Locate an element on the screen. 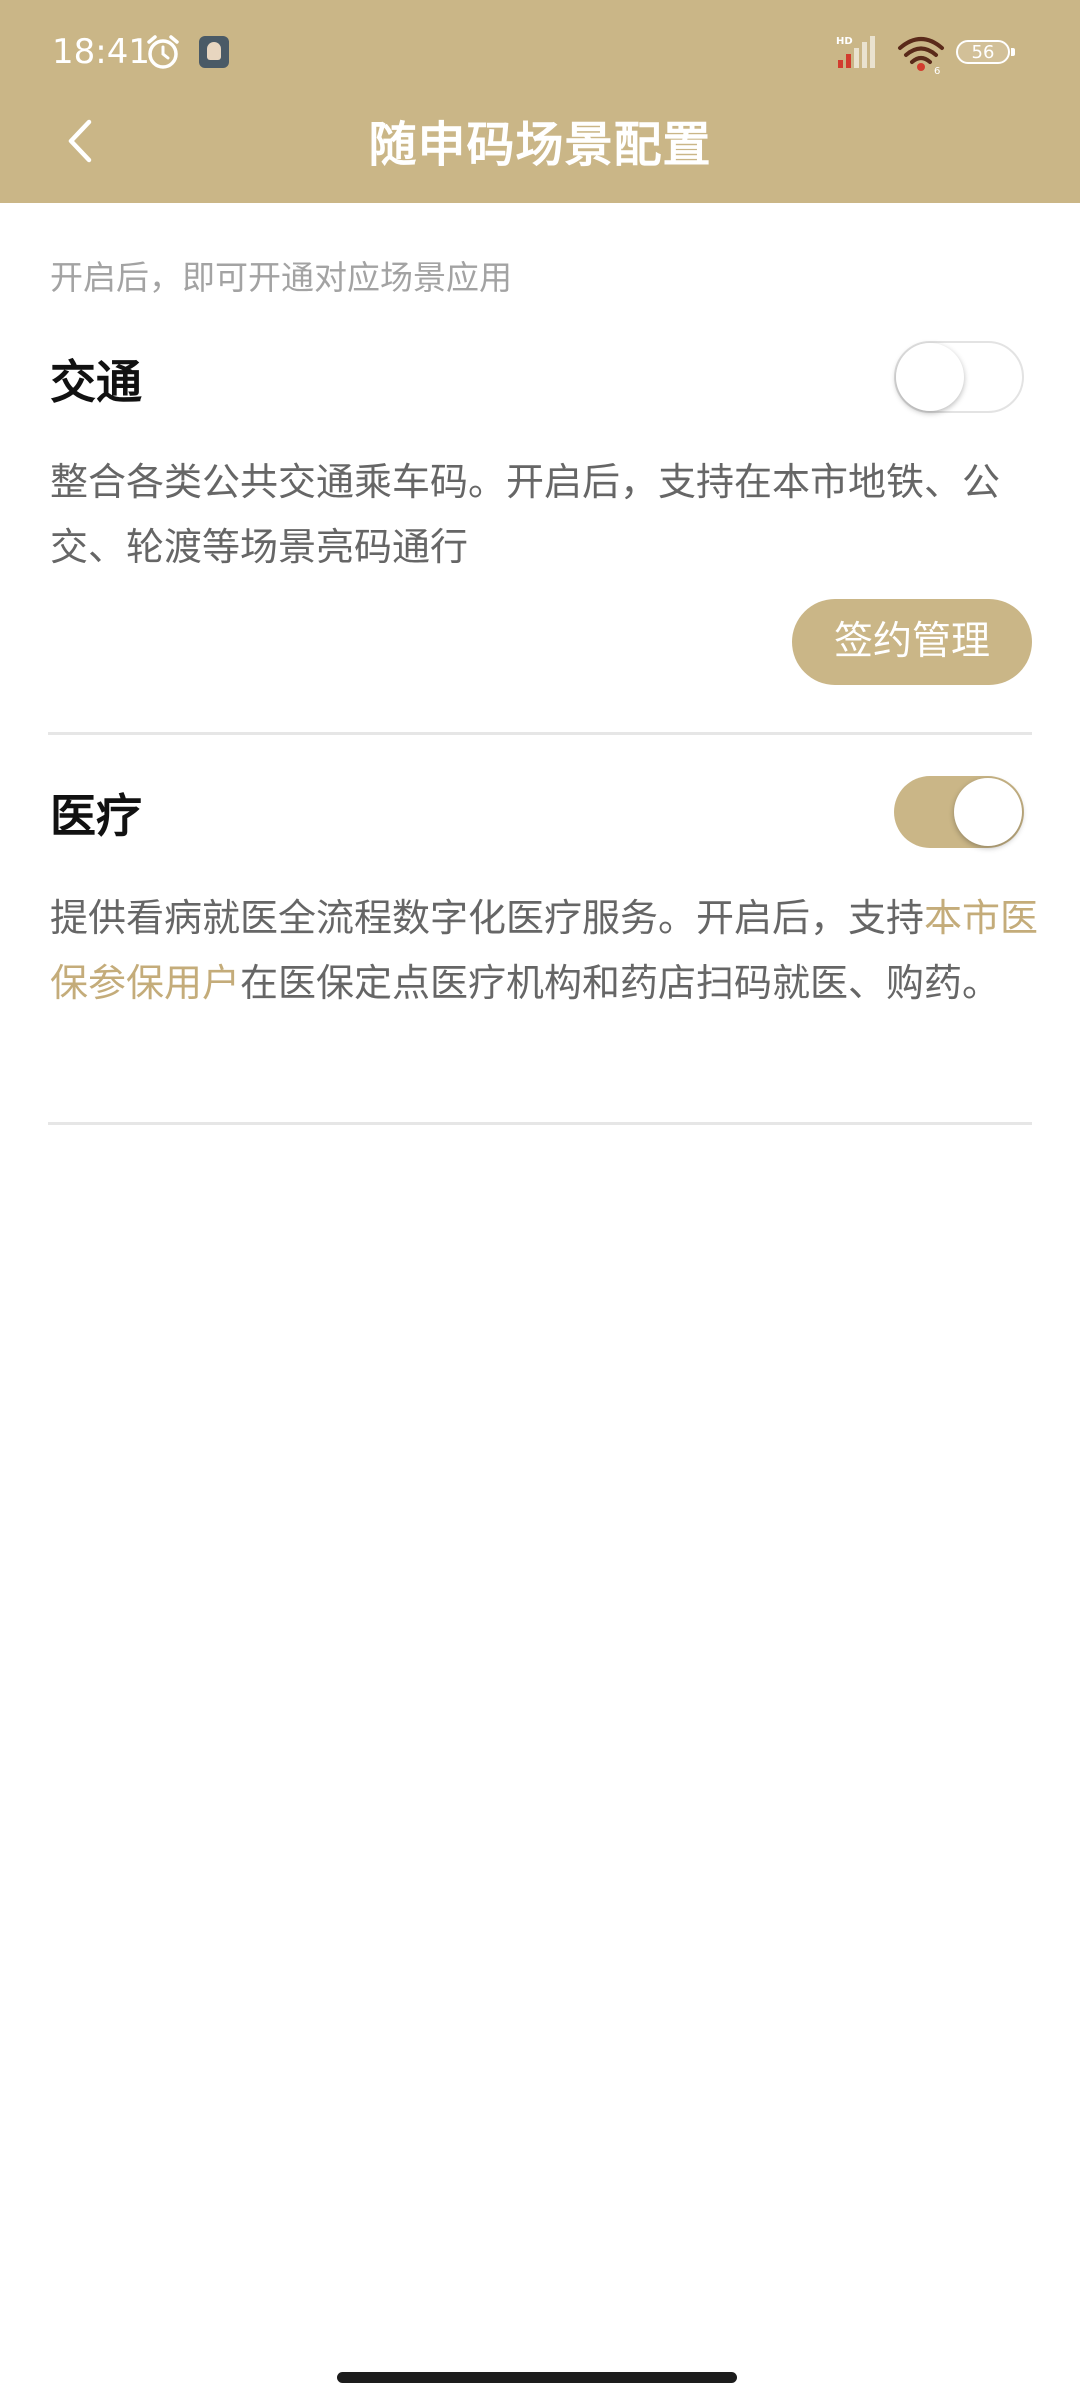  transport-toggle is located at coordinates (959, 377).